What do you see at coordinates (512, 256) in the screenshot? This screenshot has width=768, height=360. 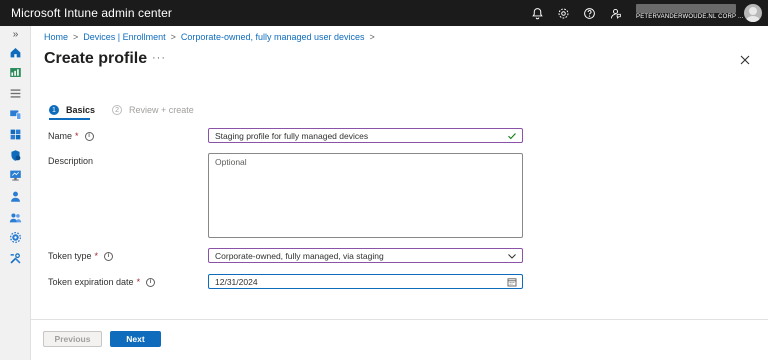 I see `chevron-down-icon` at bounding box center [512, 256].